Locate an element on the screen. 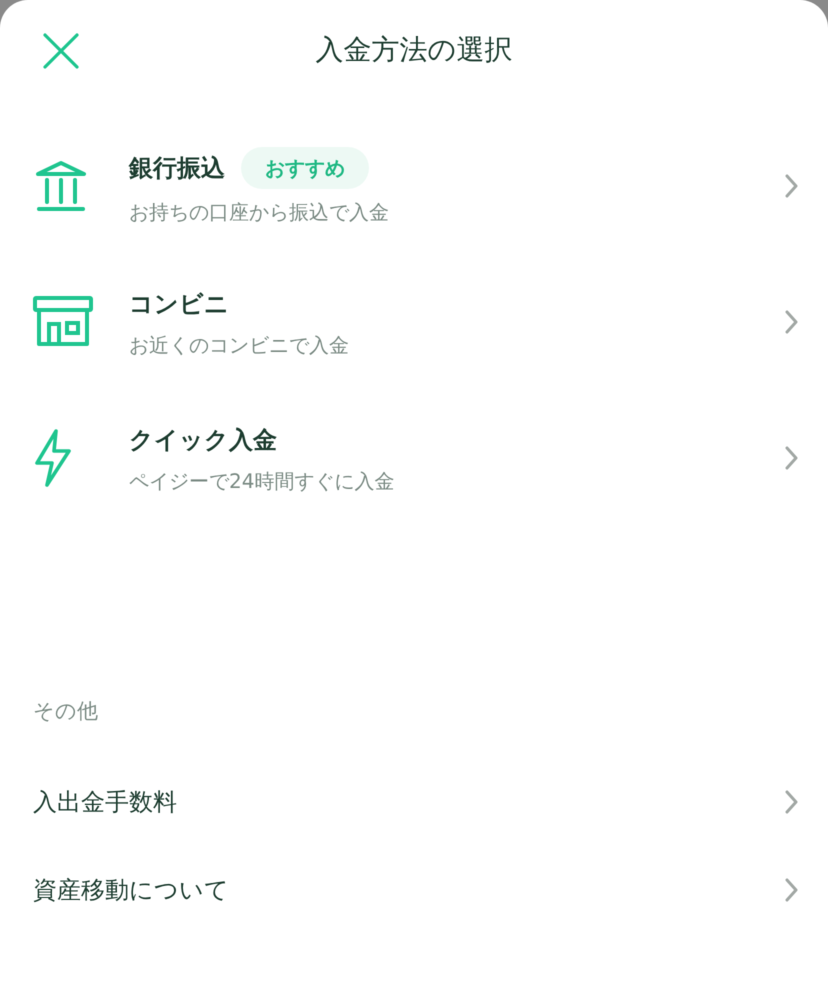 The width and height of the screenshot is (828, 1000). method-title: コンビニ is located at coordinates (179, 304).